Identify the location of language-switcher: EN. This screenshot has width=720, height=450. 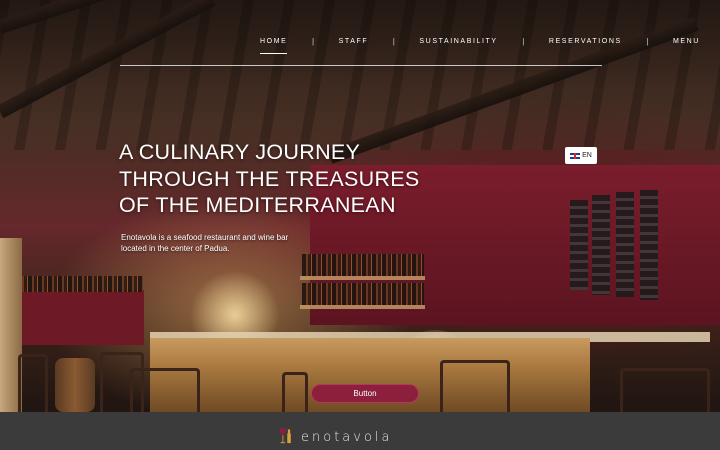
(581, 155).